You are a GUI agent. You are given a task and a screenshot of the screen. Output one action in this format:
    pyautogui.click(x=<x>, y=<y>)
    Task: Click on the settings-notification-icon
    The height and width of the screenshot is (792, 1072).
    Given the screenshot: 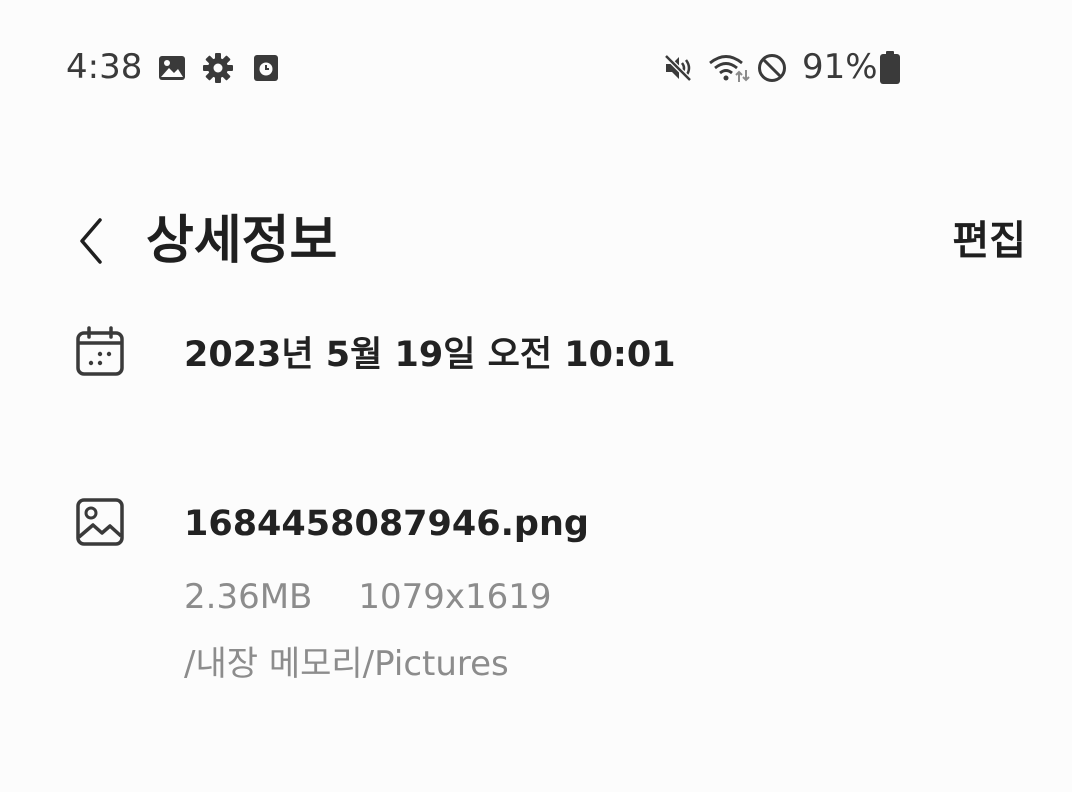 What is the action you would take?
    pyautogui.click(x=218, y=68)
    